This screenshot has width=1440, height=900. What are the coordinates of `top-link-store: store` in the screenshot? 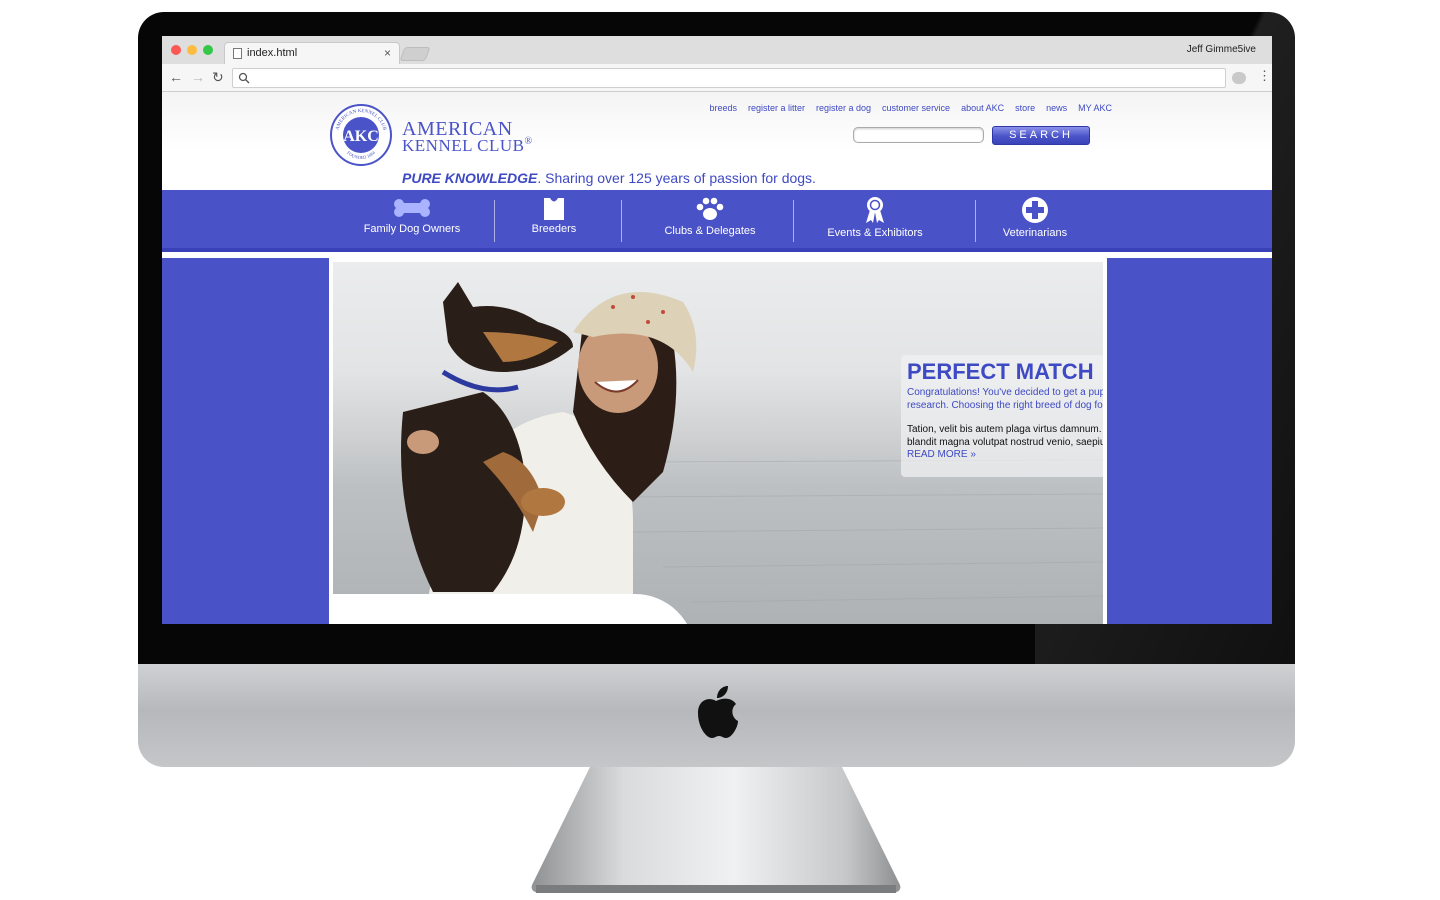 It's located at (1025, 108).